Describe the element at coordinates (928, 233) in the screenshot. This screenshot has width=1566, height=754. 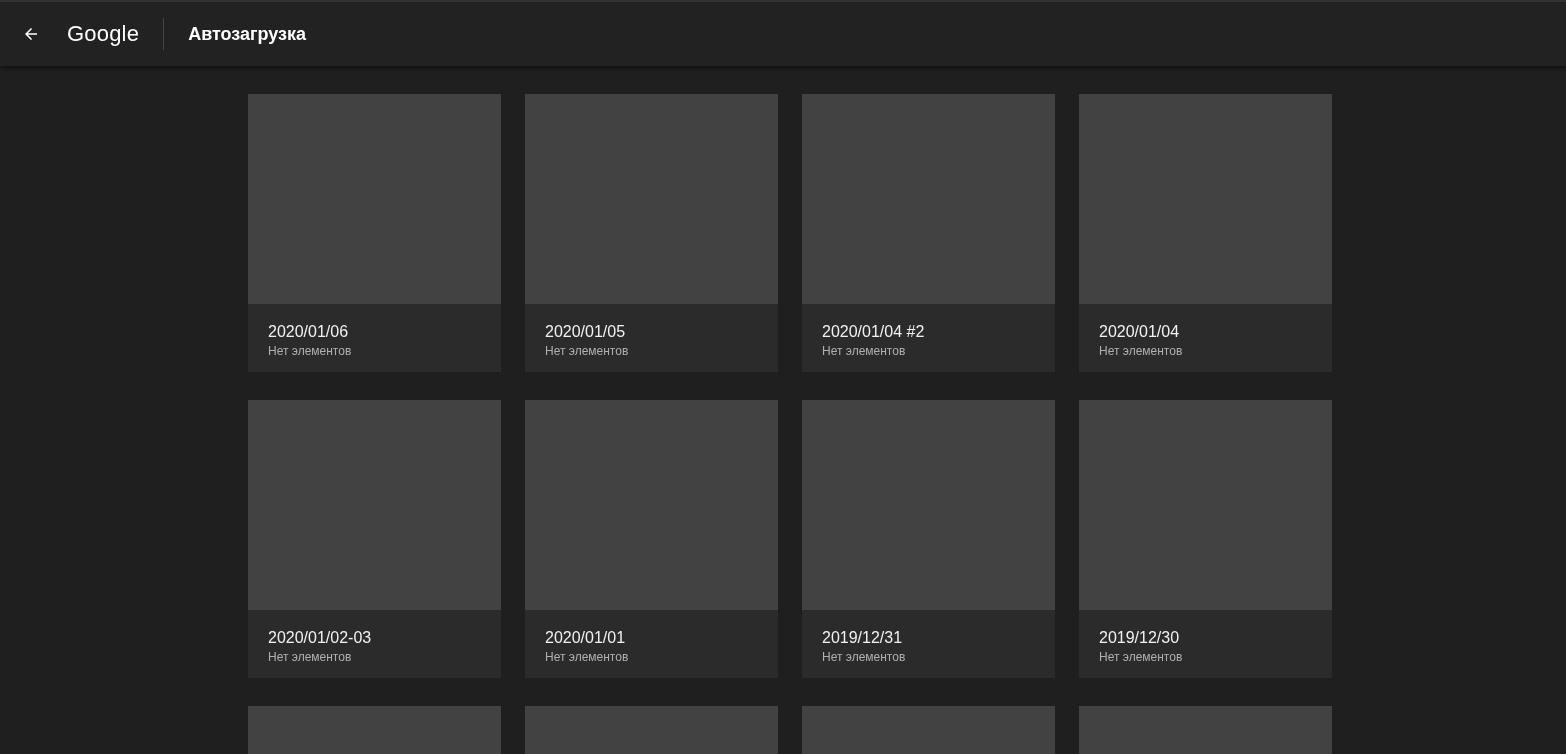
I see `album-card: 2020/01/04 #2 Нет элементов` at that location.